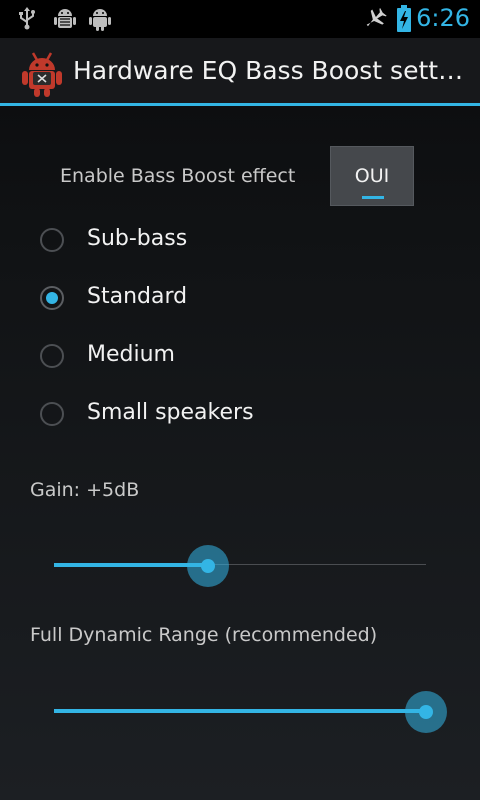 The height and width of the screenshot is (800, 480). Describe the element at coordinates (27, 20) in the screenshot. I see `usb-icon` at that location.